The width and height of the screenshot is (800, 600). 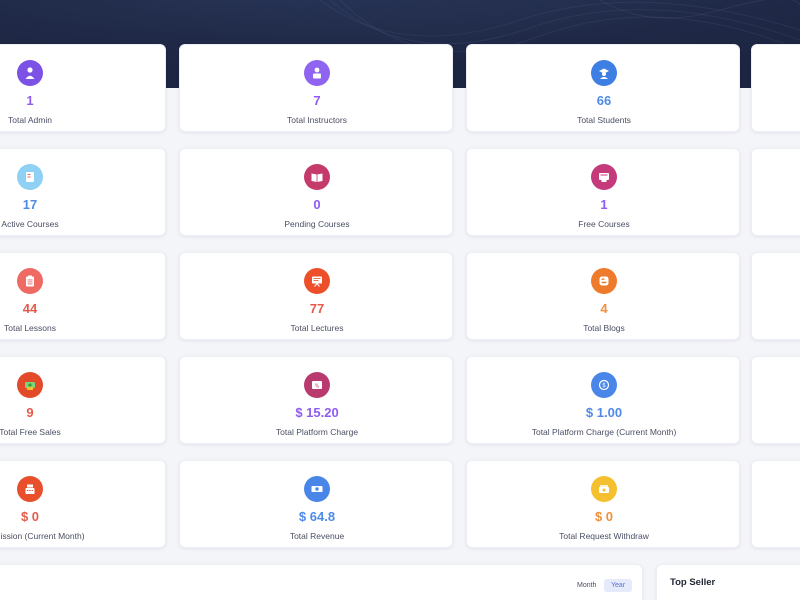 What do you see at coordinates (42, 536) in the screenshot?
I see `stat-label: Commission (Current Month)` at bounding box center [42, 536].